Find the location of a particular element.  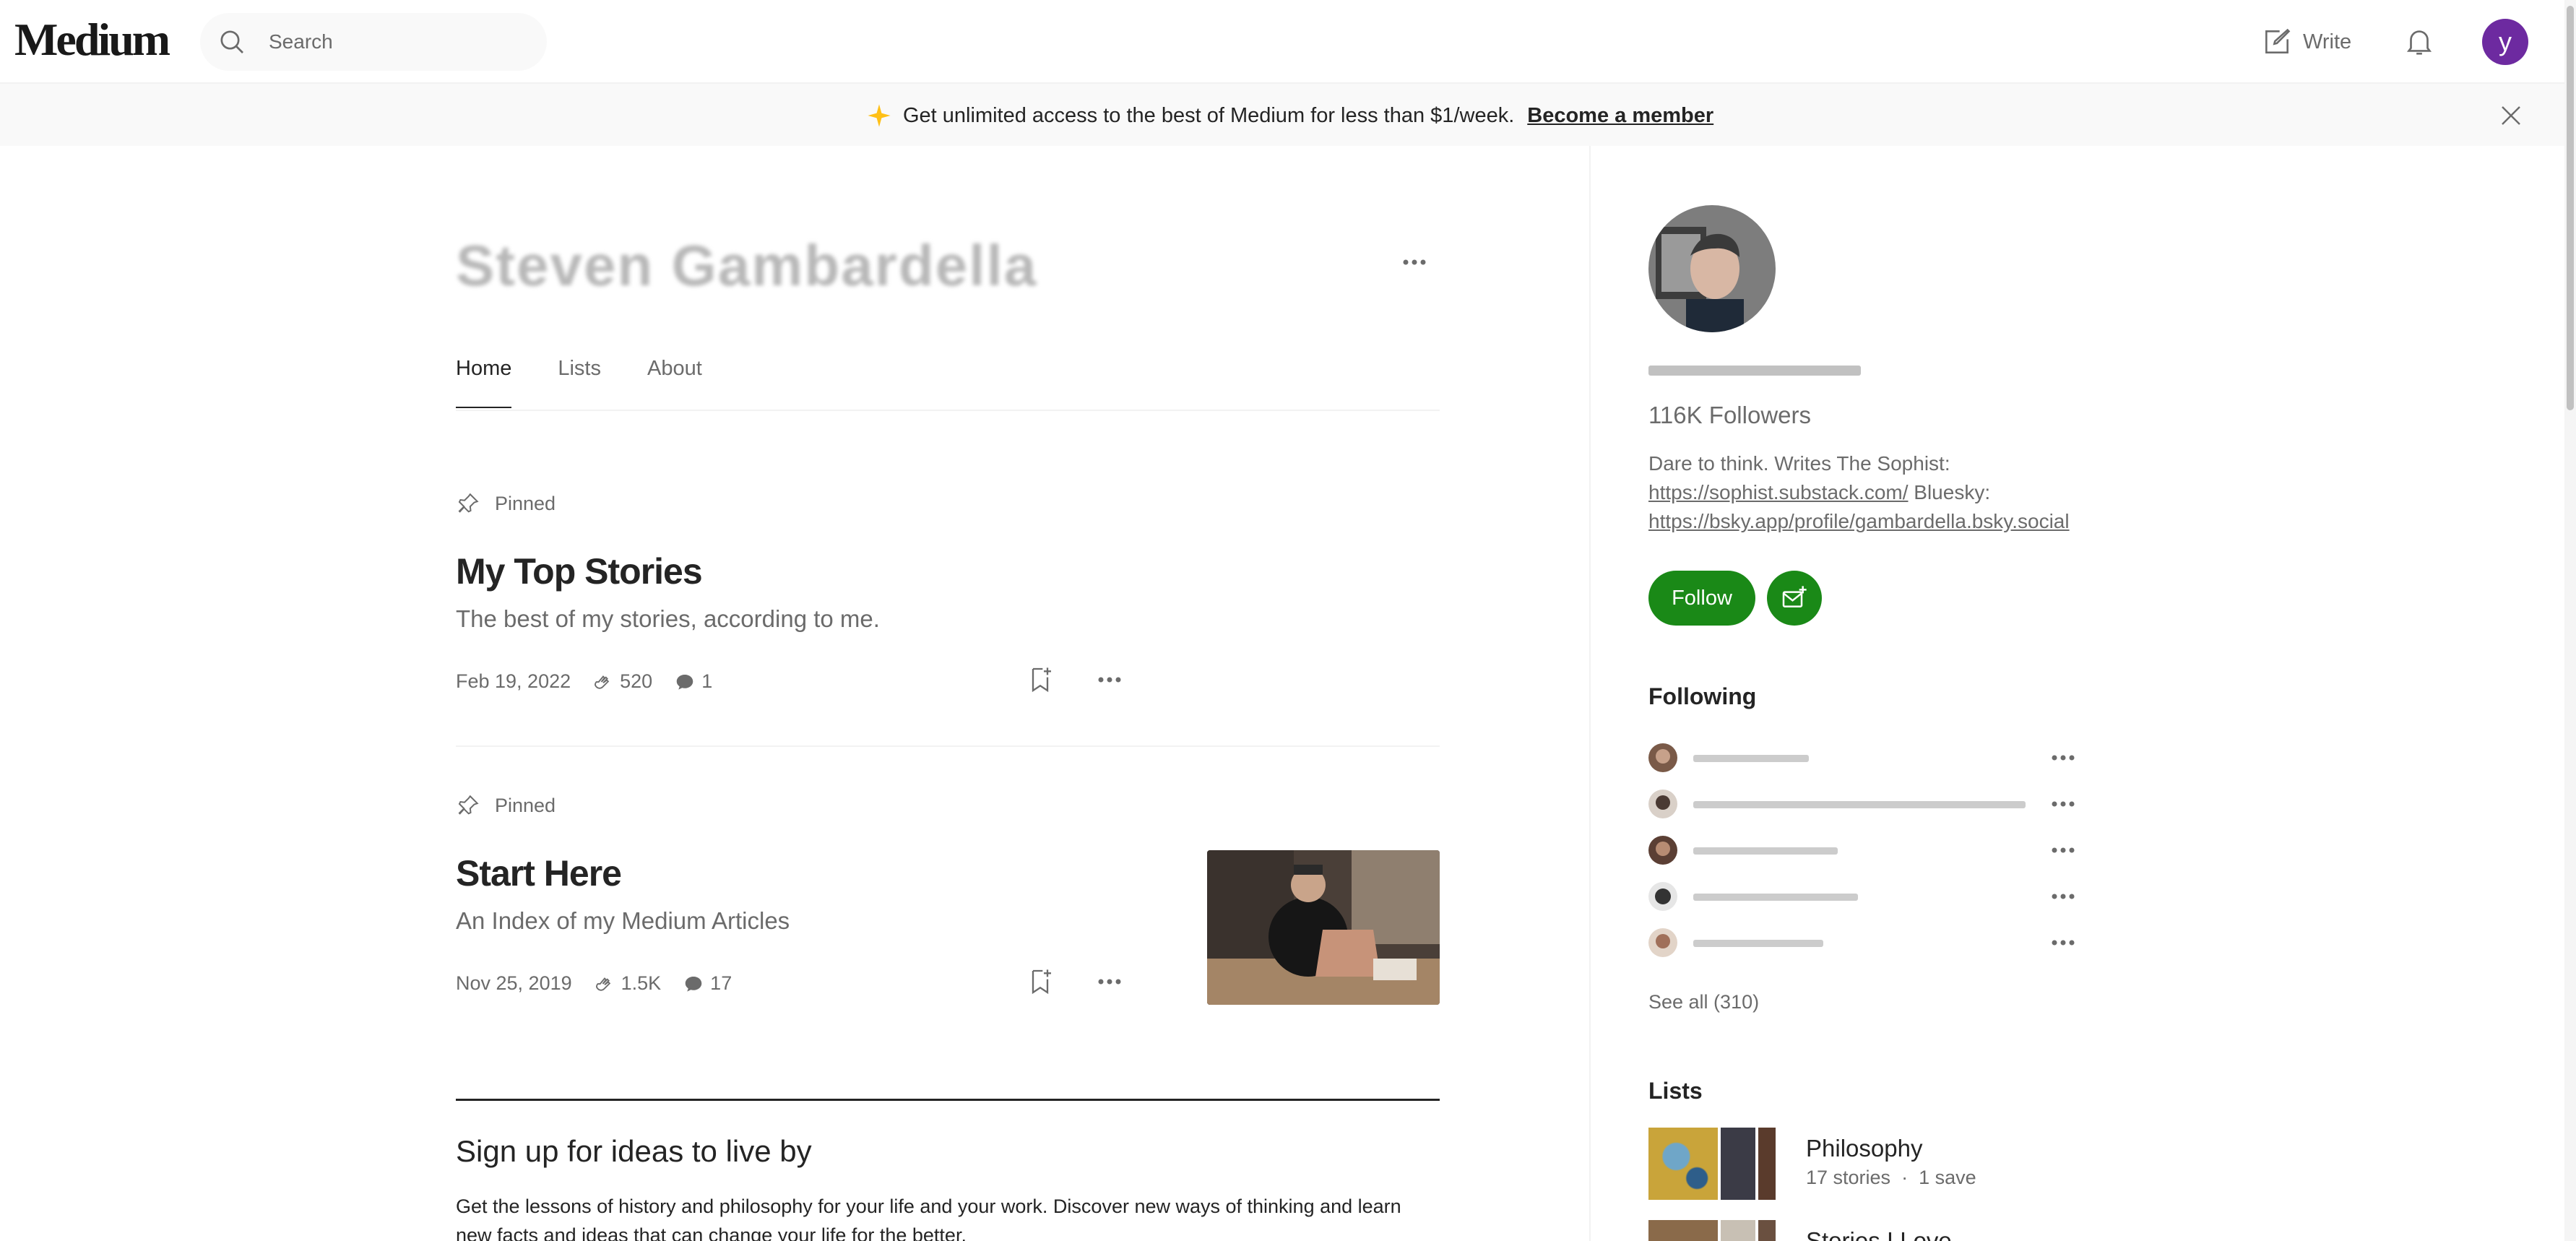

mail-plus-icon is located at coordinates (1794, 596).